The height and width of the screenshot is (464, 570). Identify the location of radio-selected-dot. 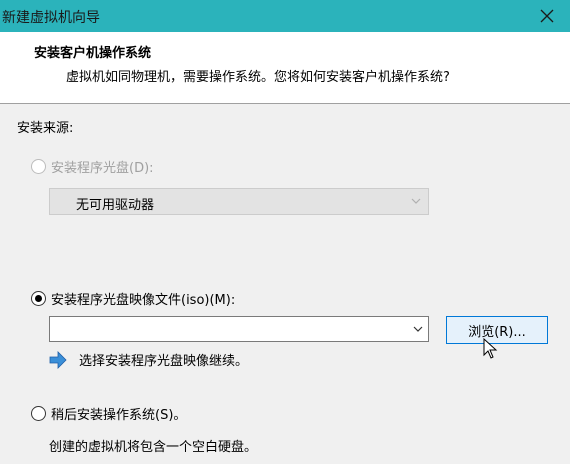
(38, 298).